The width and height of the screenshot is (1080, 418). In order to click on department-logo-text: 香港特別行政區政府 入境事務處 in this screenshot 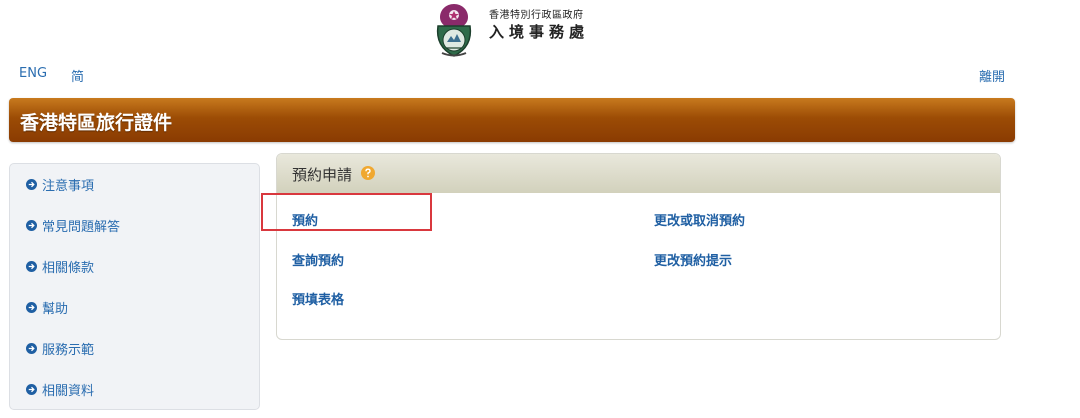, I will do `click(539, 26)`.